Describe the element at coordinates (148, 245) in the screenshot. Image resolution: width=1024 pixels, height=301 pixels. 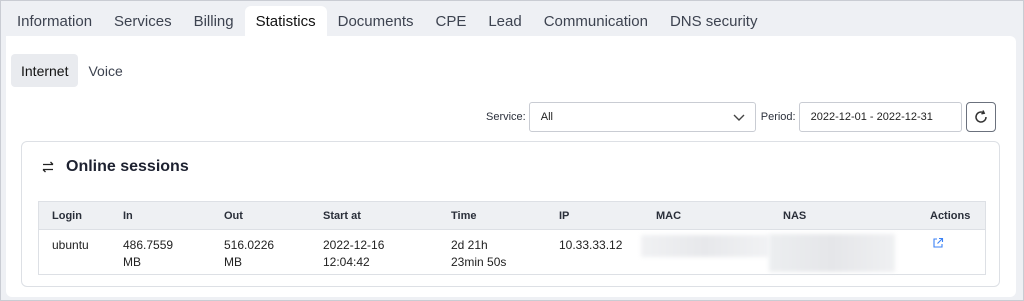
I see `cell-in-value: 486.7559` at that location.